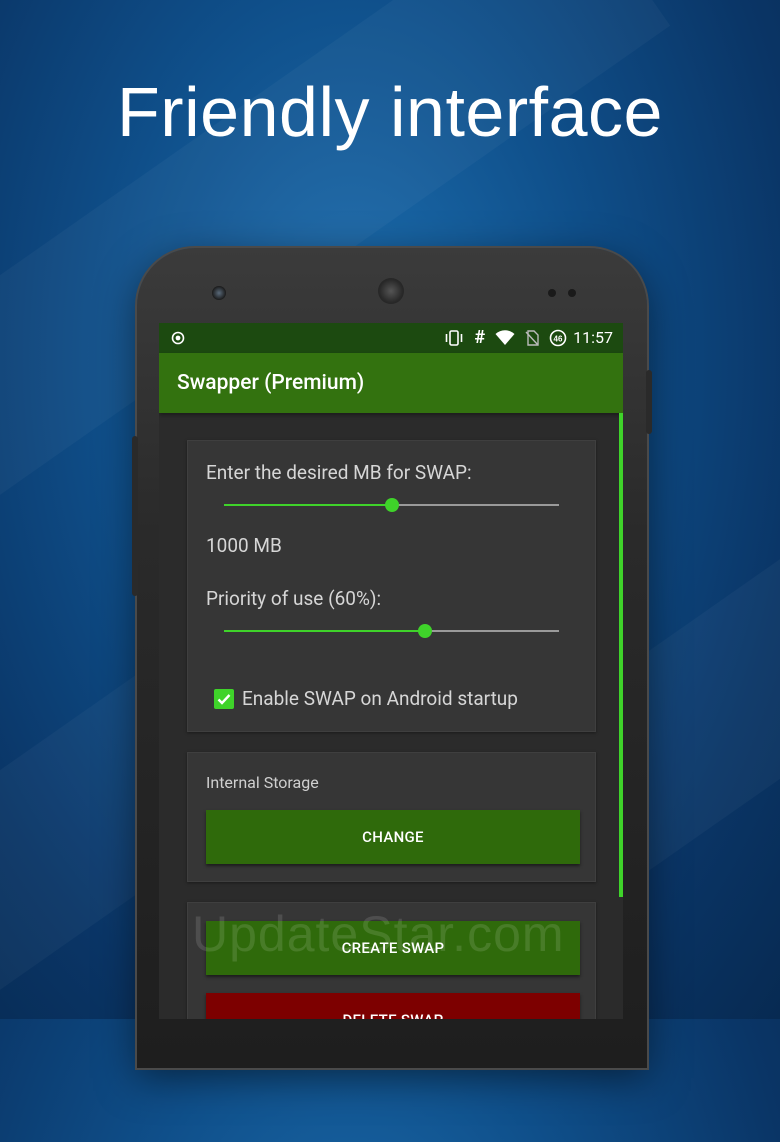 Image resolution: width=780 pixels, height=1142 pixels. I want to click on battery-saver-icon: 46, so click(558, 338).